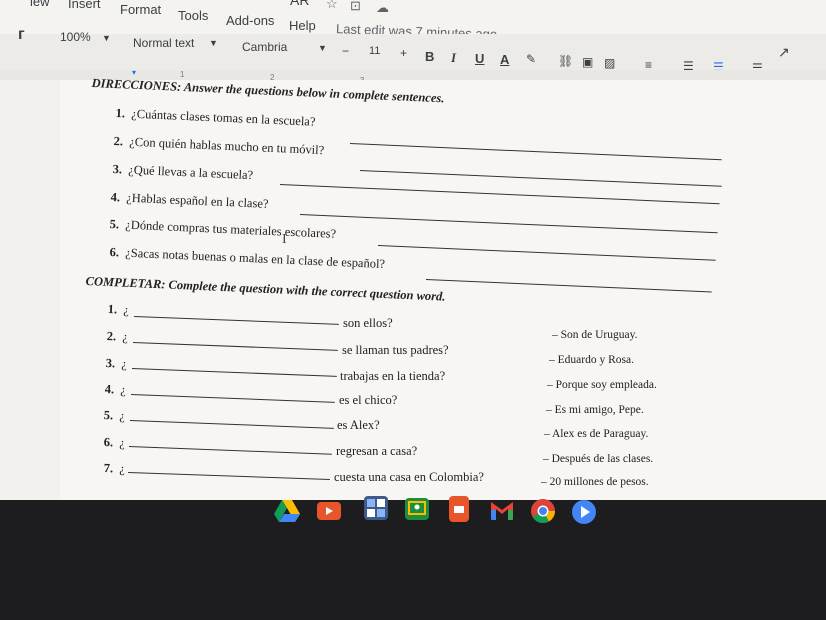 Image resolution: width=826 pixels, height=620 pixels. I want to click on font-size-input: 11, so click(374, 51).